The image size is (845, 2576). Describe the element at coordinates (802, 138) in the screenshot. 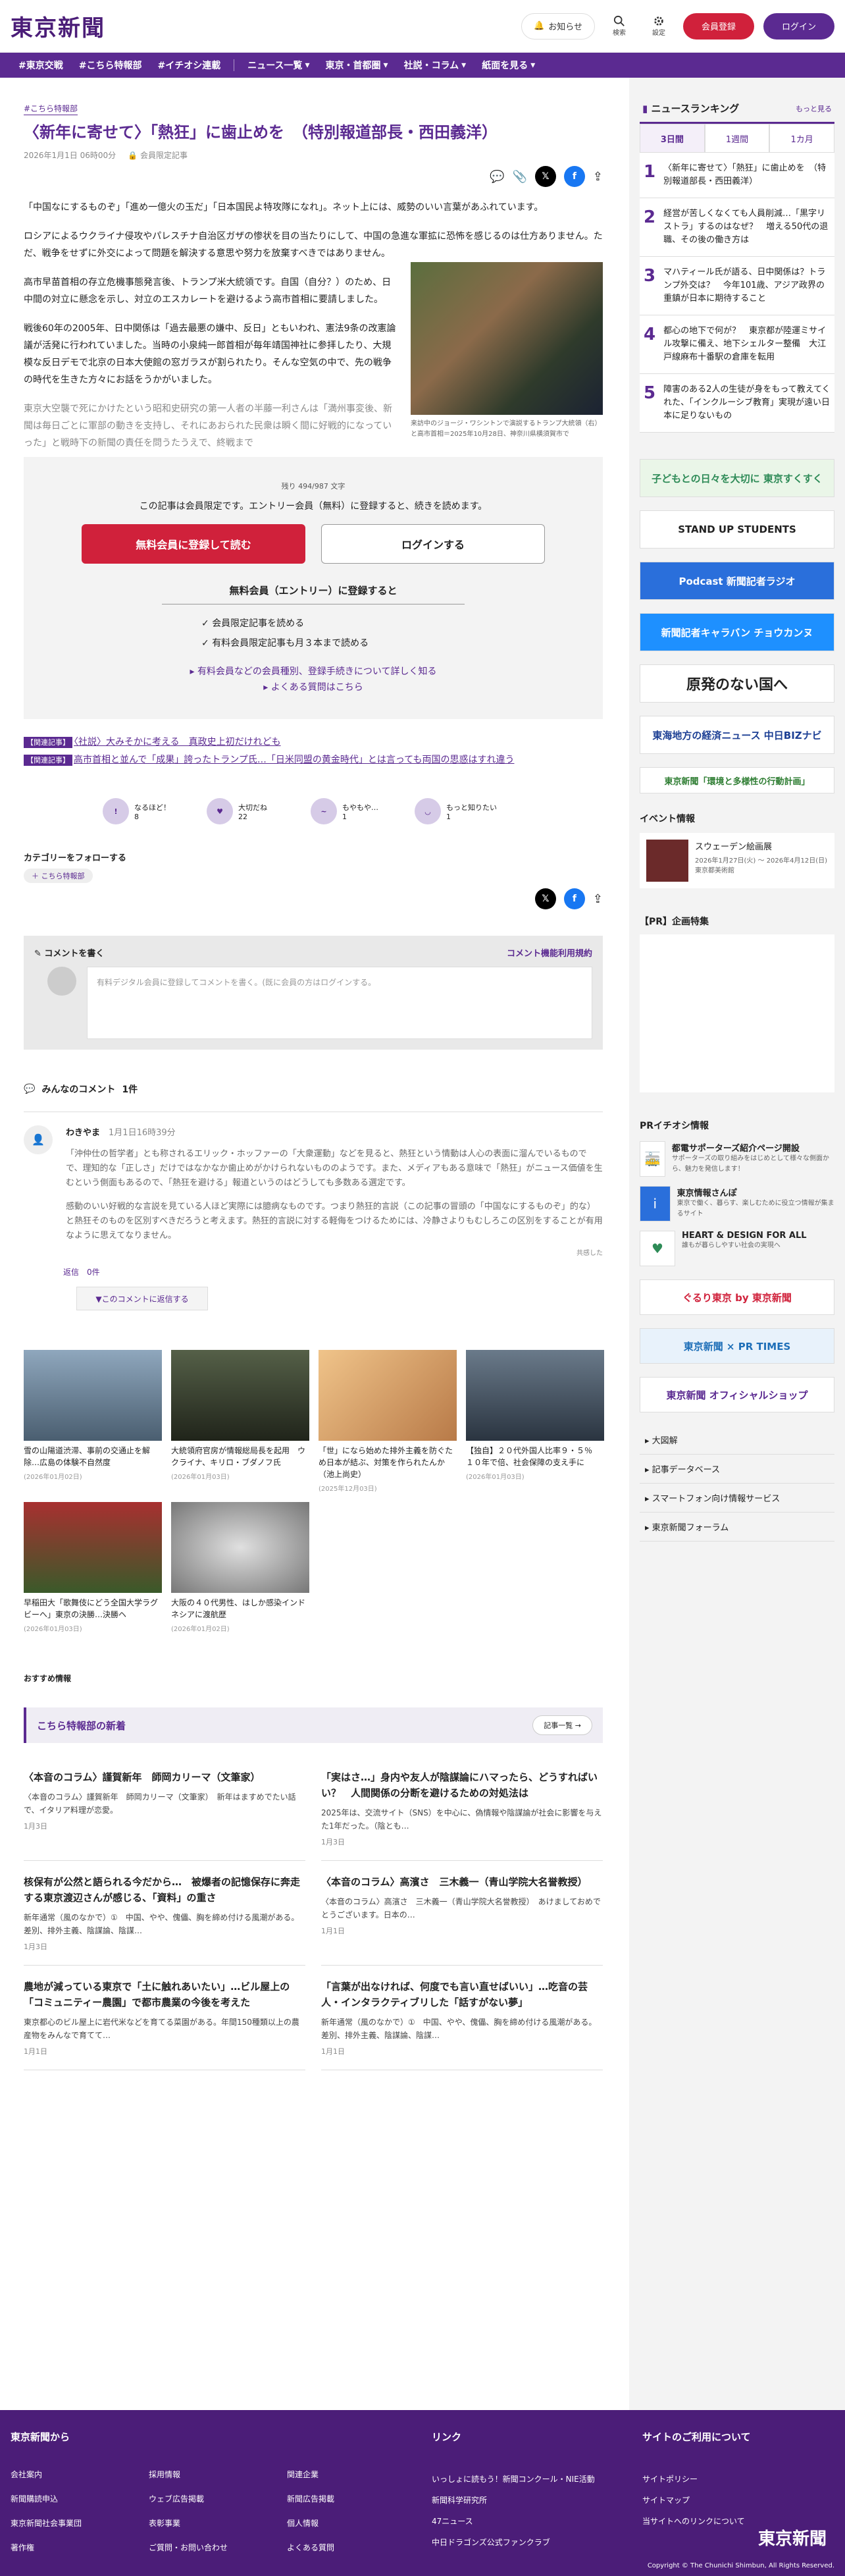

I see `tab-1month: 1カ月` at that location.